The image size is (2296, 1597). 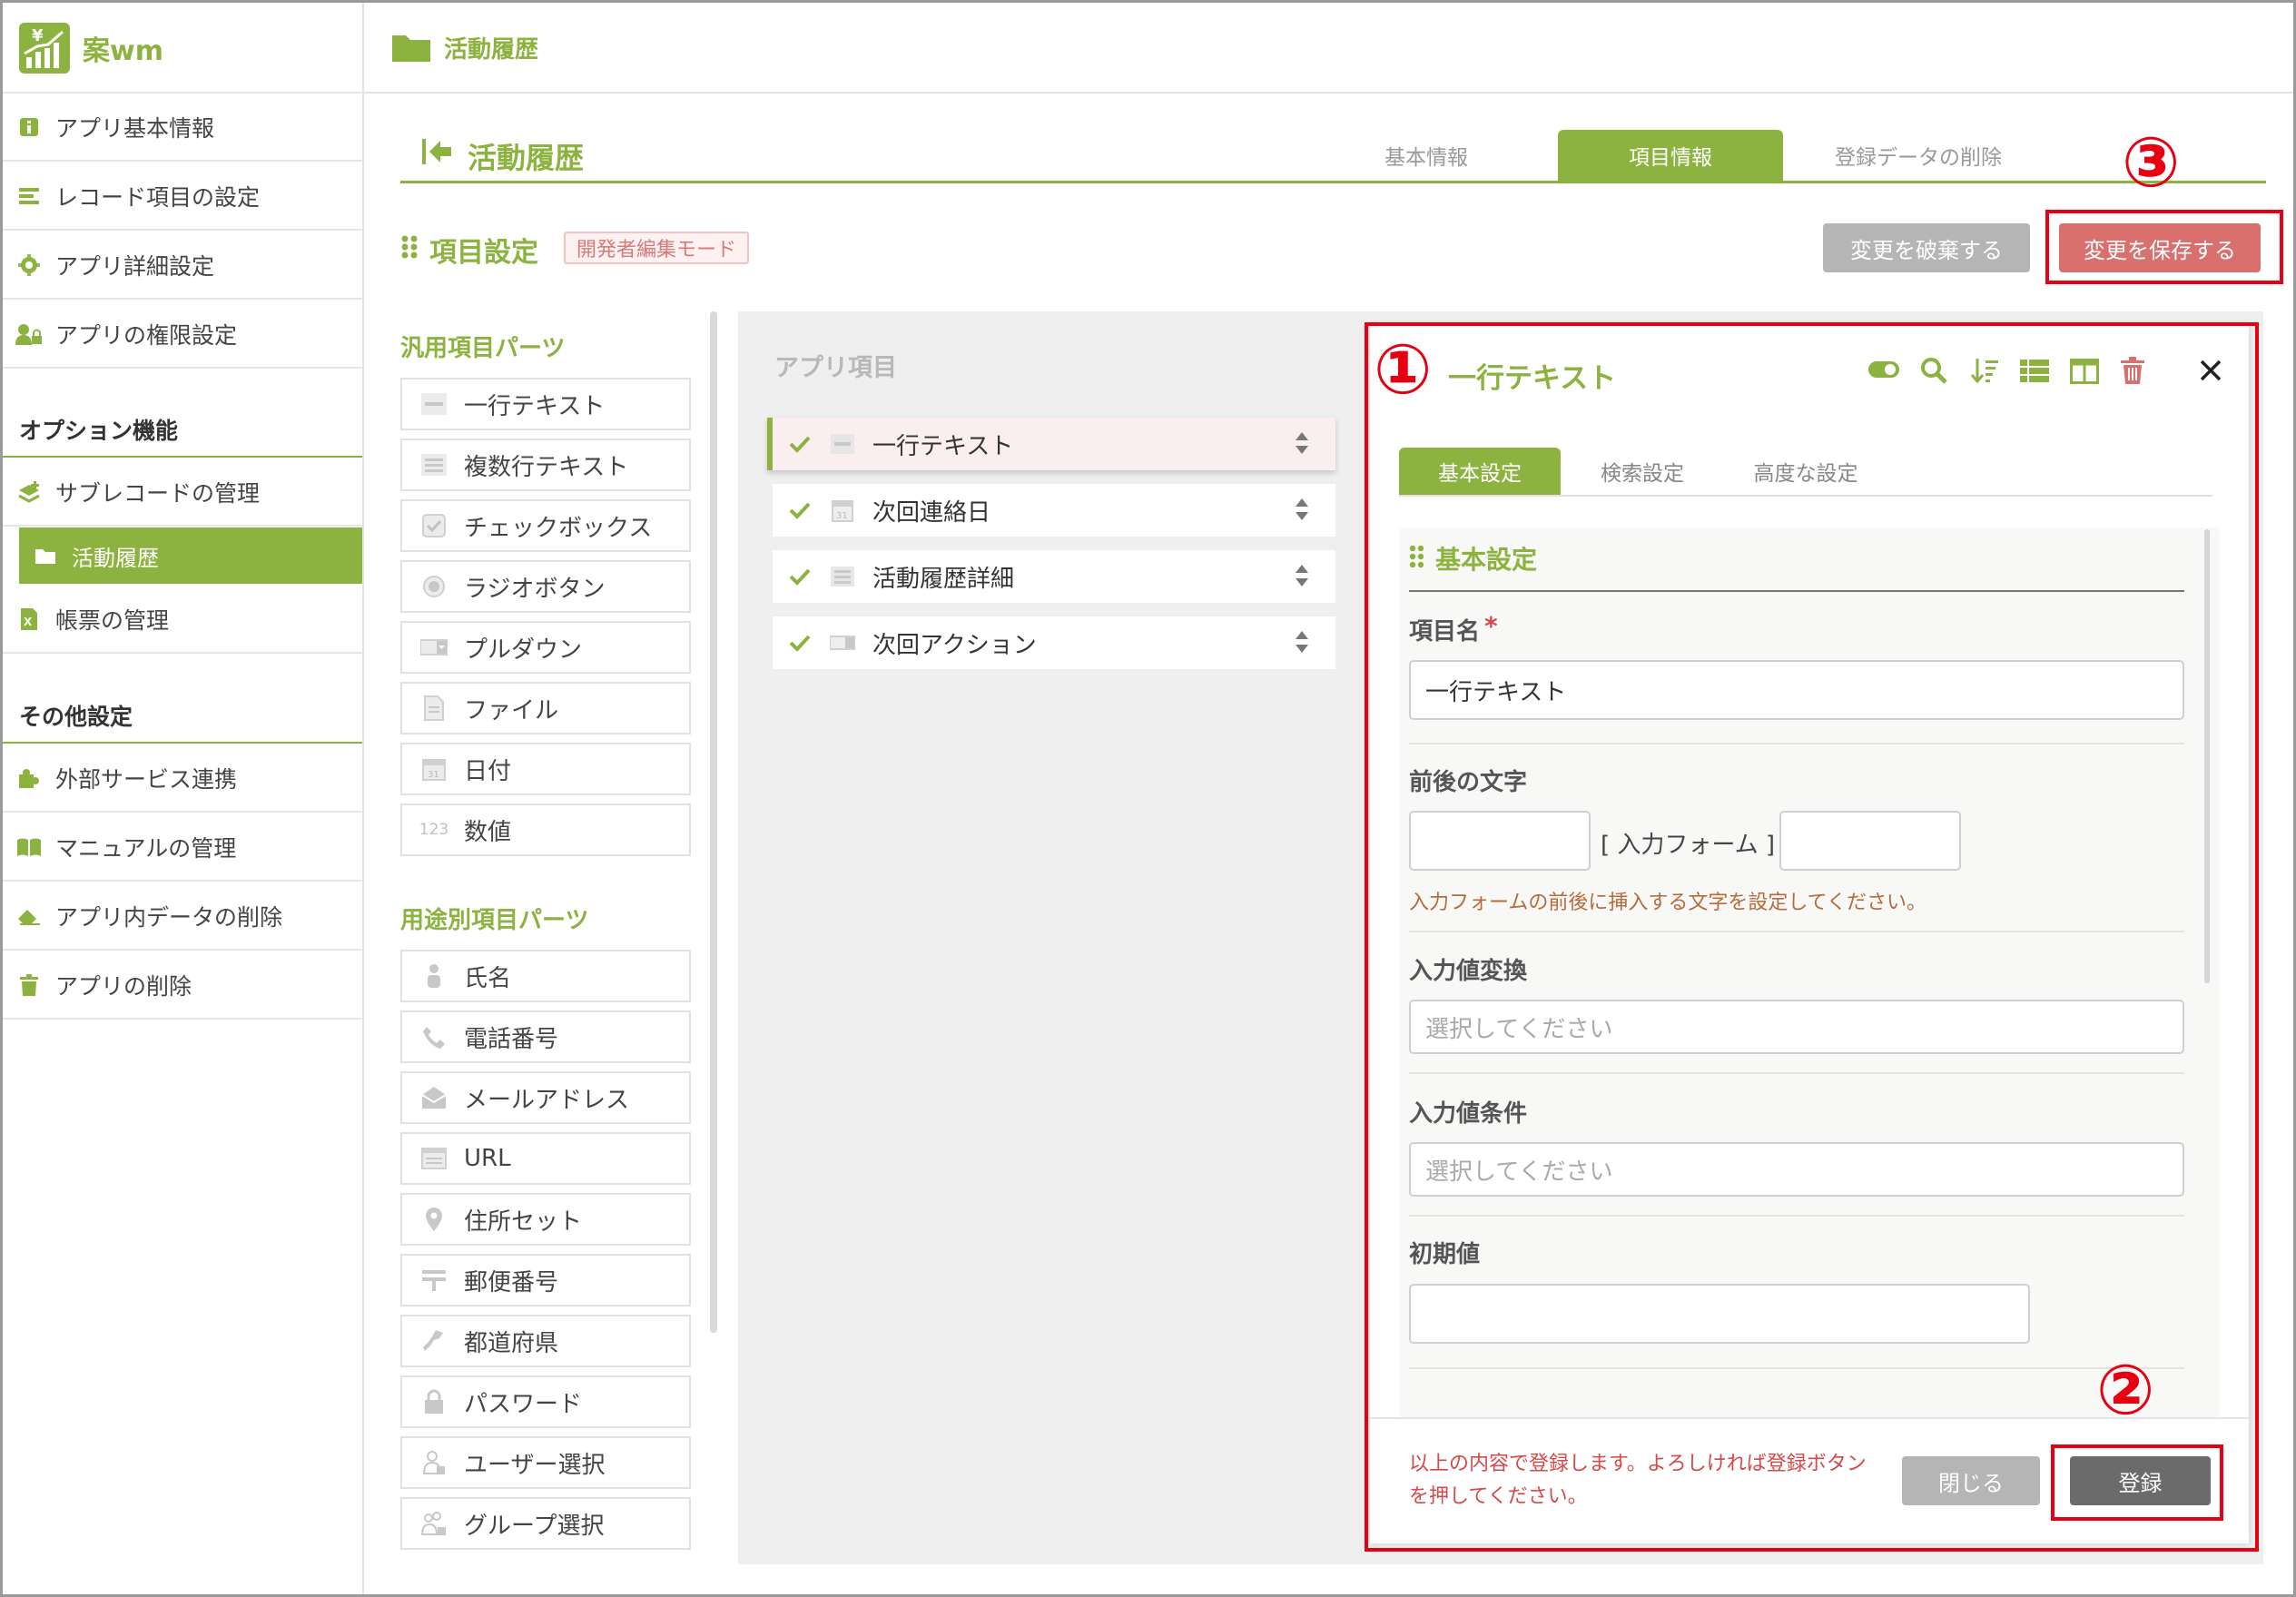 I want to click on postal-mark-icon, so click(x=434, y=1280).